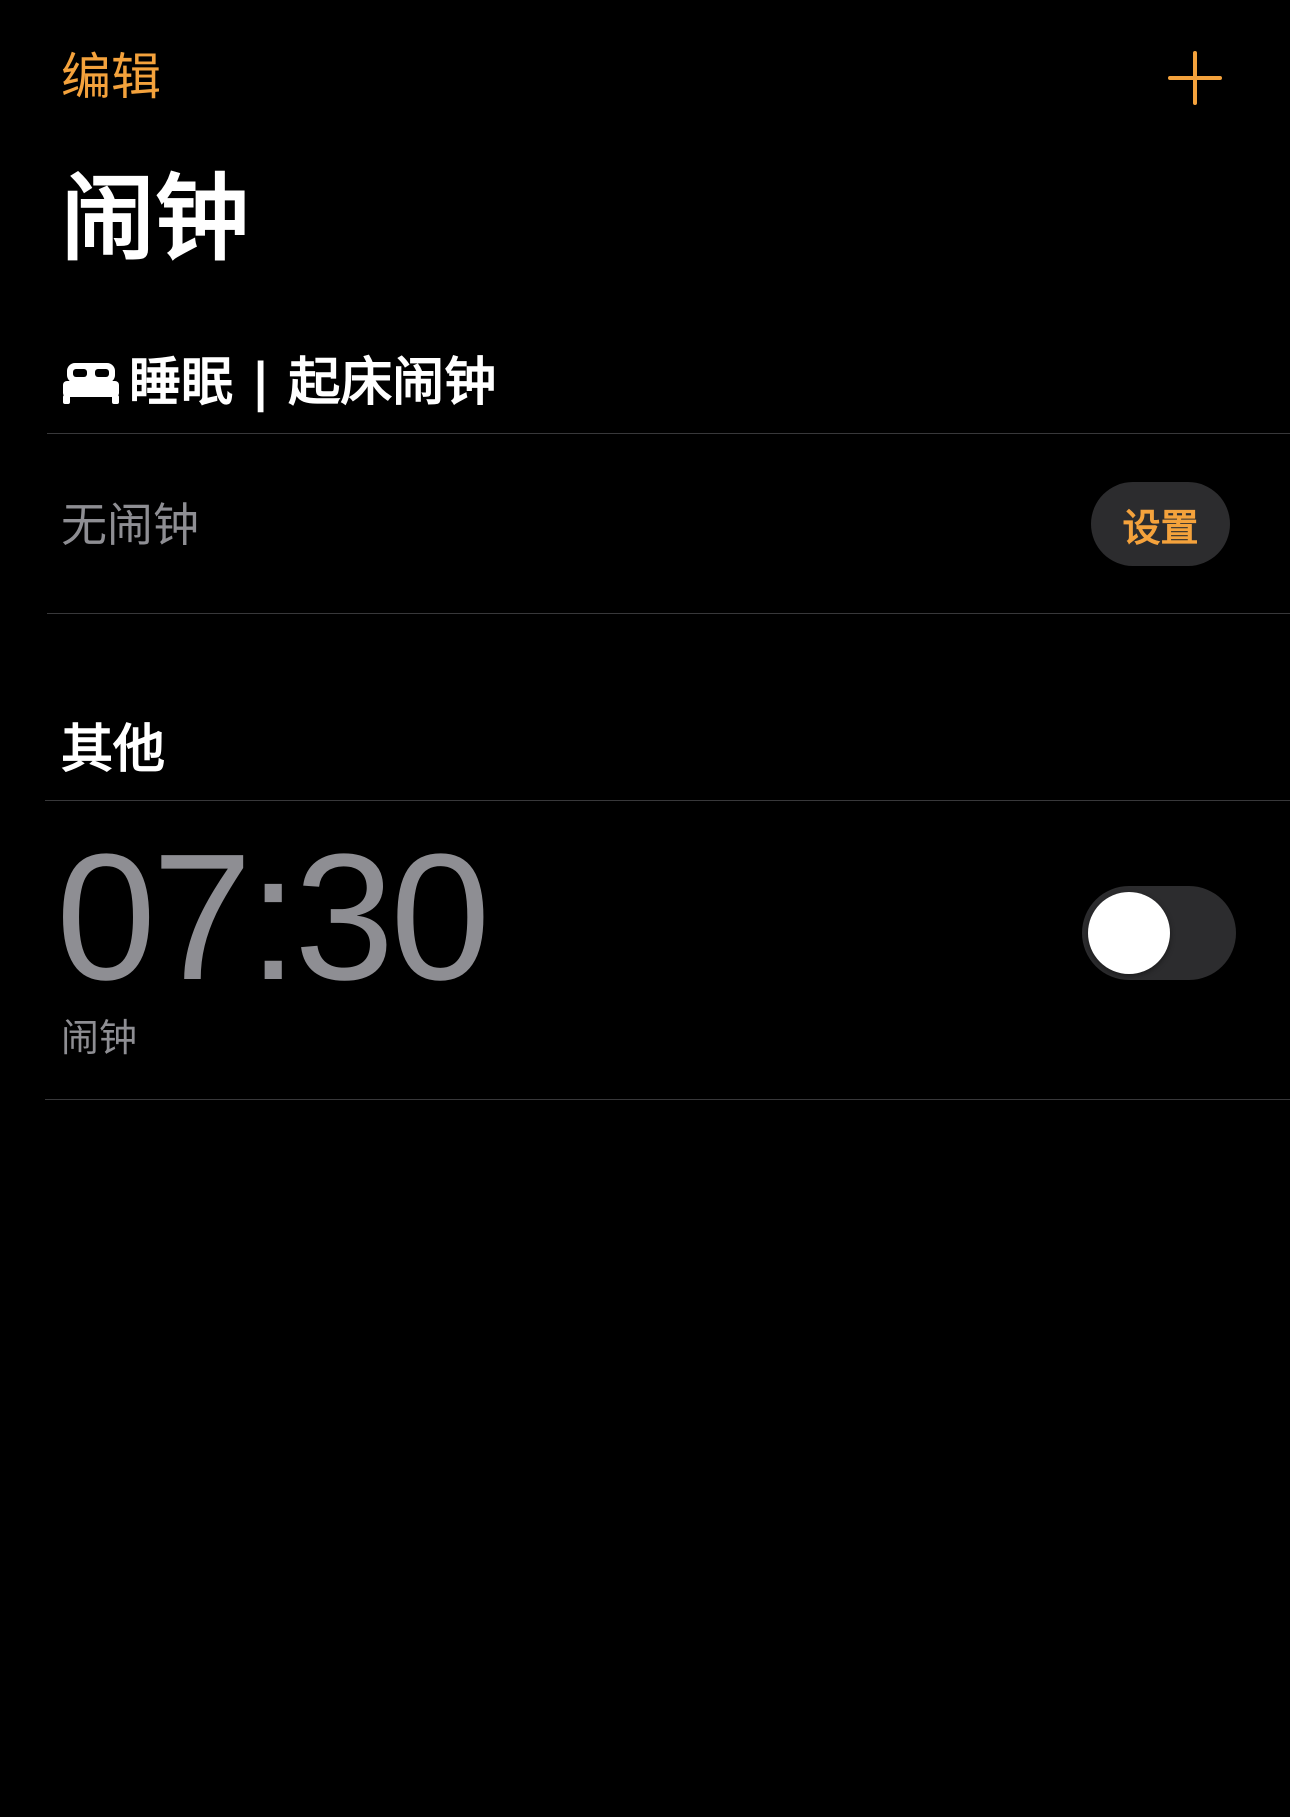 This screenshot has width=1290, height=1817. What do you see at coordinates (130, 525) in the screenshot?
I see `no-alarm-text: 无闹钟` at bounding box center [130, 525].